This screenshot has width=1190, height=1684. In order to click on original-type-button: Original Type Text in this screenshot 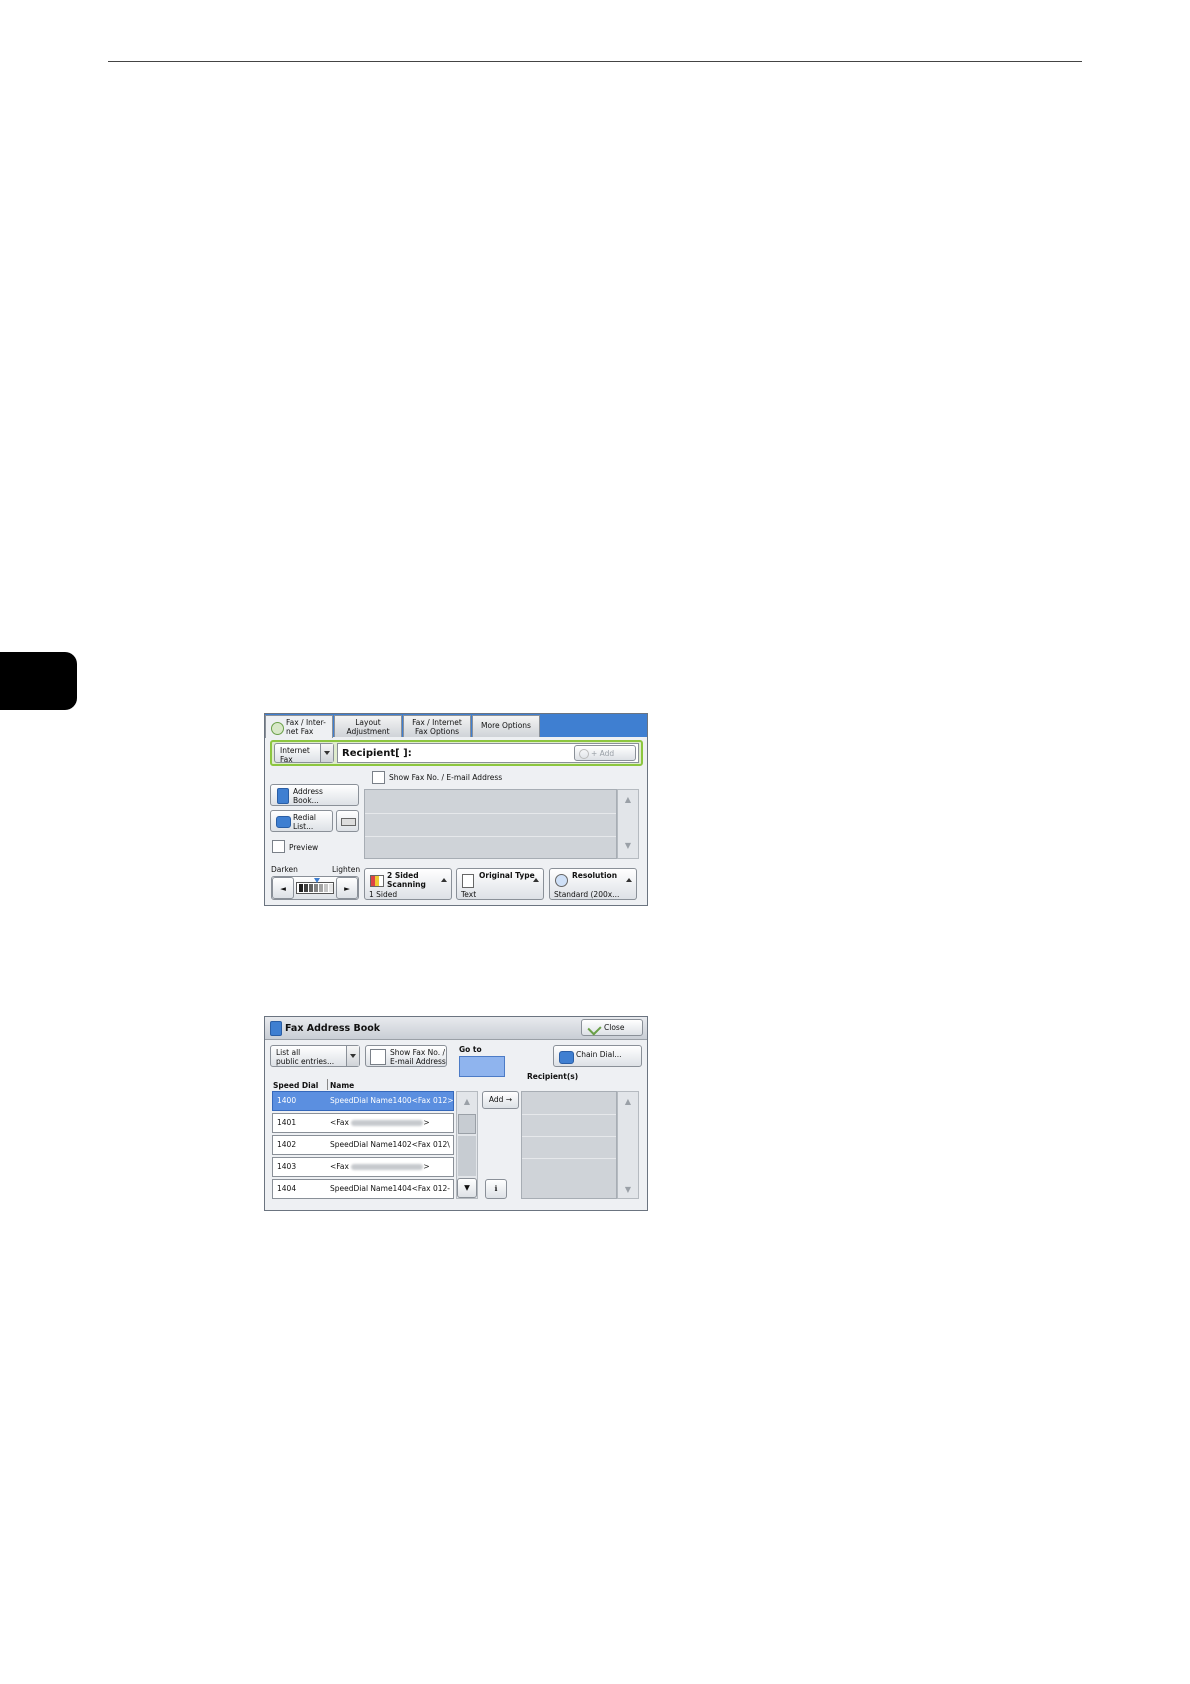, I will do `click(500, 884)`.